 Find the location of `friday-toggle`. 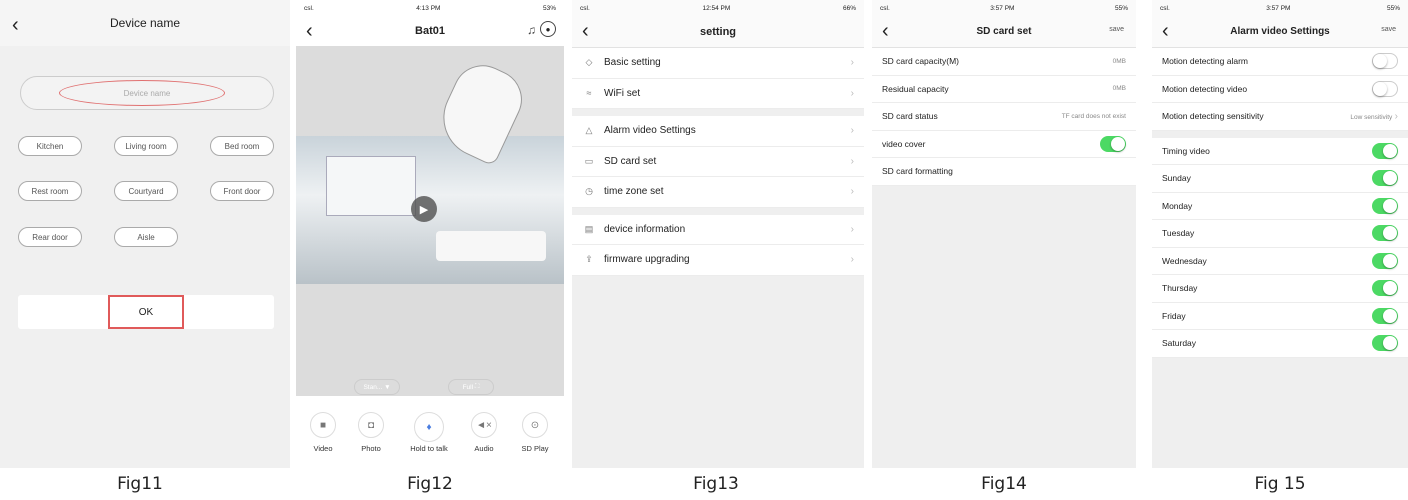

friday-toggle is located at coordinates (1385, 315).